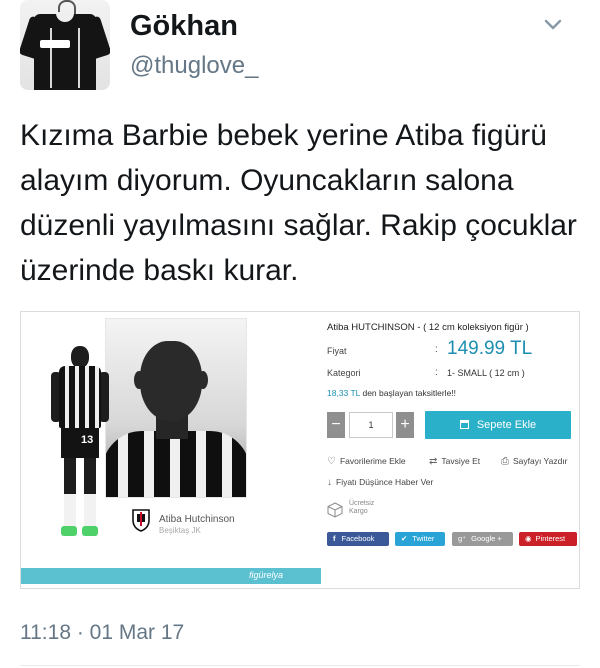  Describe the element at coordinates (344, 373) in the screenshot. I see `category-label: Kategori` at that location.